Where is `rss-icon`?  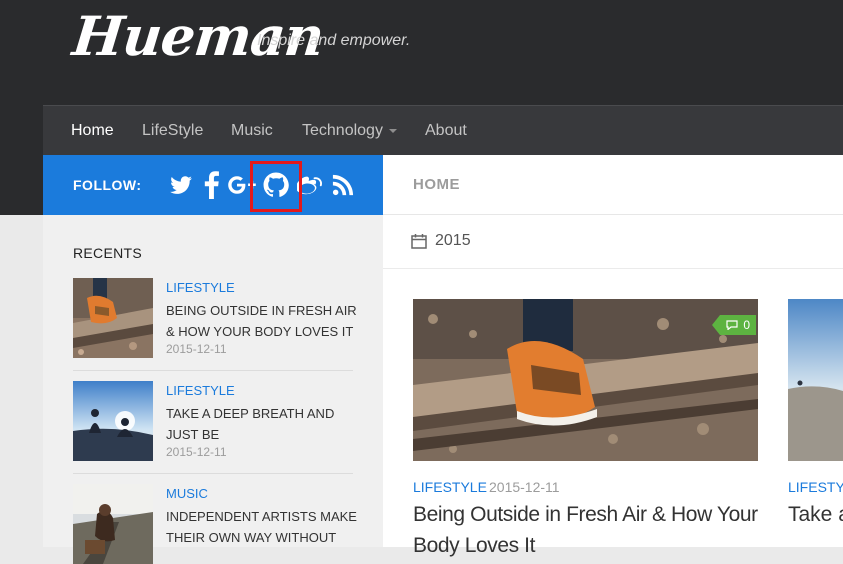 rss-icon is located at coordinates (343, 185).